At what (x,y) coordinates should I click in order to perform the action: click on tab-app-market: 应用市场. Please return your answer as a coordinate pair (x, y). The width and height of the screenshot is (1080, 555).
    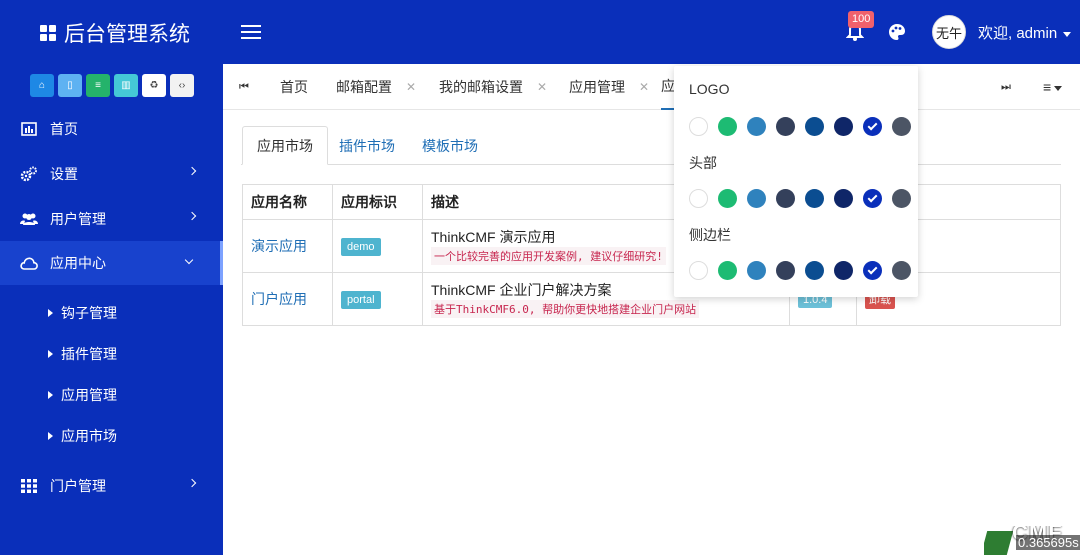
    Looking at the image, I should click on (285, 145).